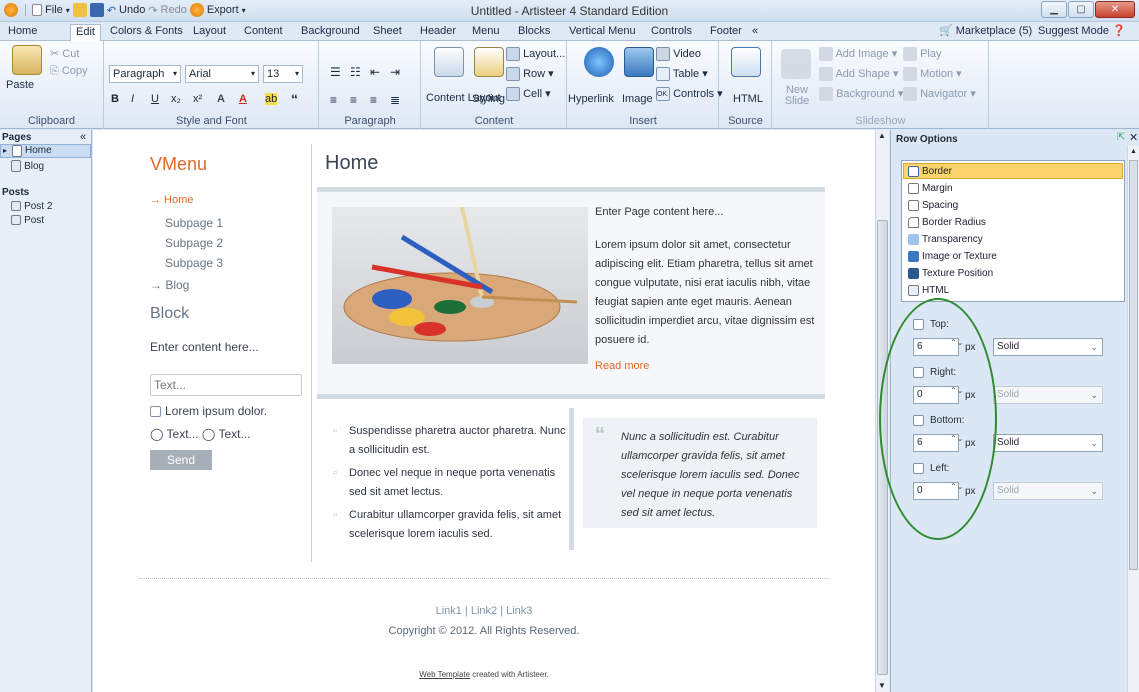 The width and height of the screenshot is (1139, 692). I want to click on add-image-button: Add Image ▾, so click(858, 54).